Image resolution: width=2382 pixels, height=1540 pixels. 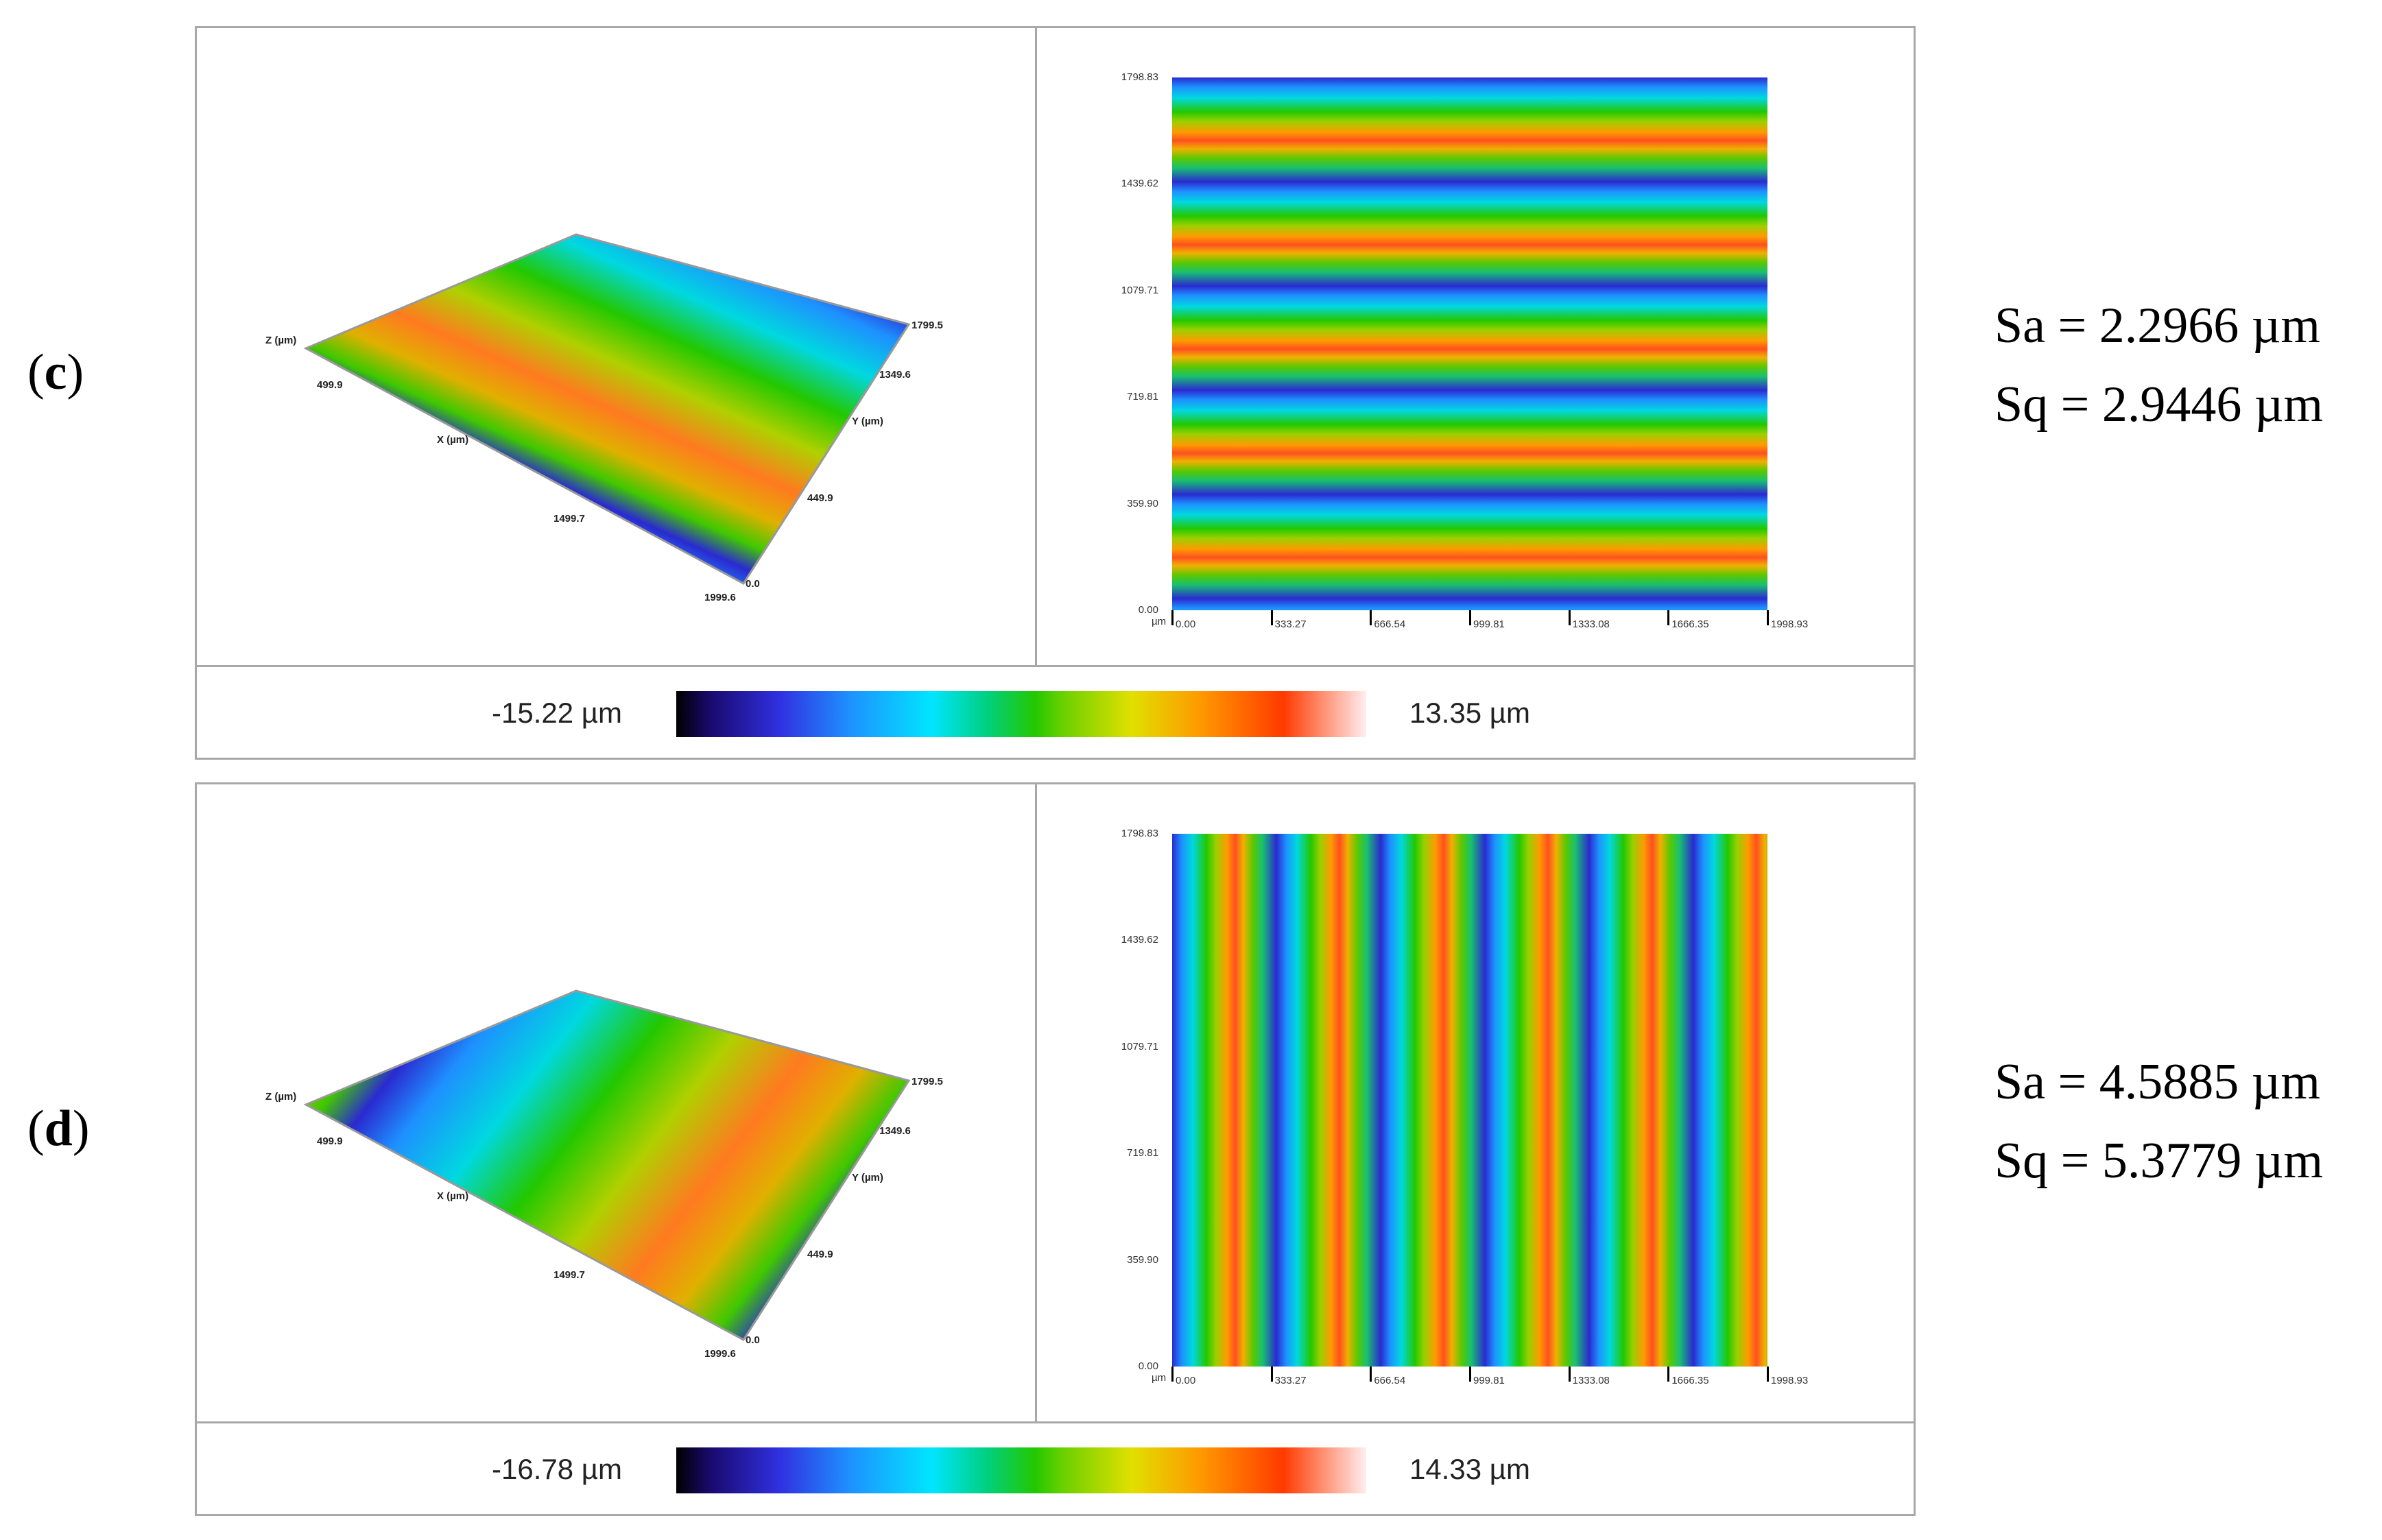 I want to click on panel-letter: d, so click(x=58, y=1128).